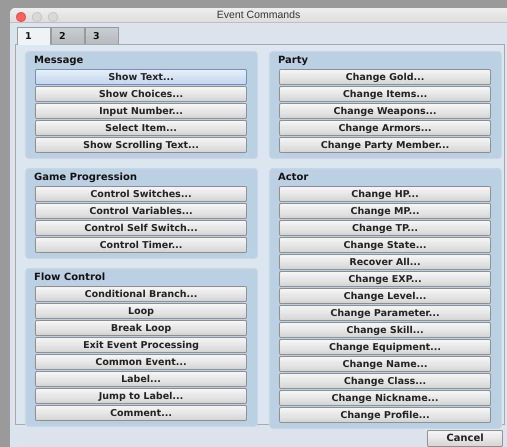 This screenshot has height=447, width=507. Describe the element at coordinates (70, 278) in the screenshot. I see `group-title: Flow Control` at that location.